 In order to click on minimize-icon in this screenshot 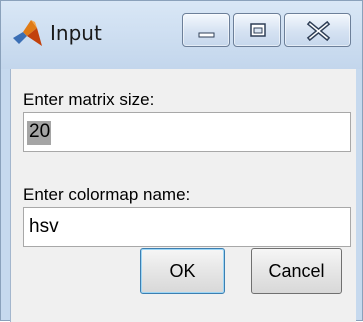, I will do `click(206, 35)`.